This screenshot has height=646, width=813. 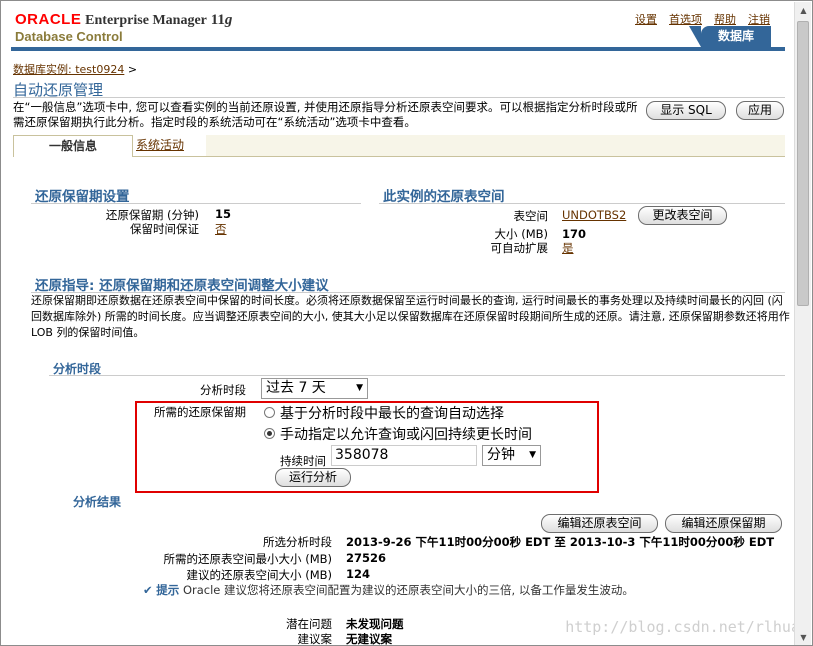 What do you see at coordinates (148, 590) in the screenshot?
I see `checkmark-icon: ✔` at bounding box center [148, 590].